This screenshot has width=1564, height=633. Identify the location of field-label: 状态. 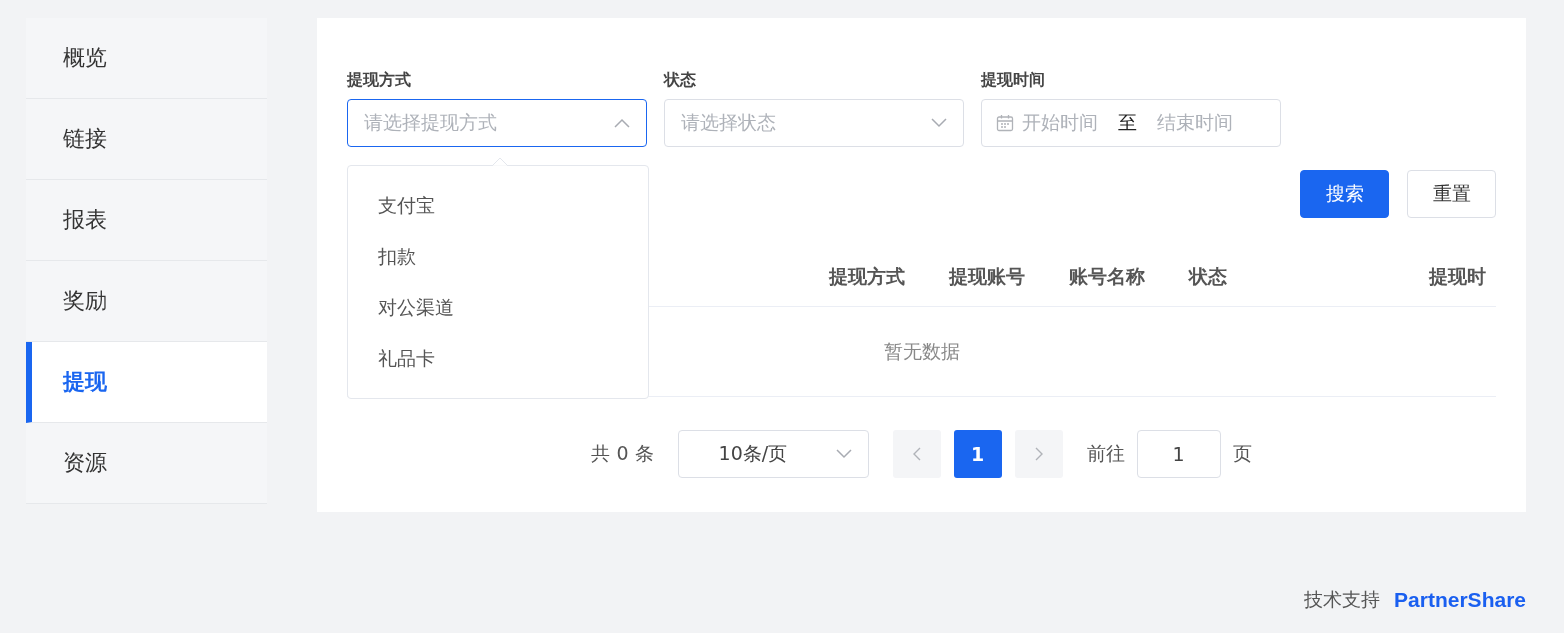
(680, 80).